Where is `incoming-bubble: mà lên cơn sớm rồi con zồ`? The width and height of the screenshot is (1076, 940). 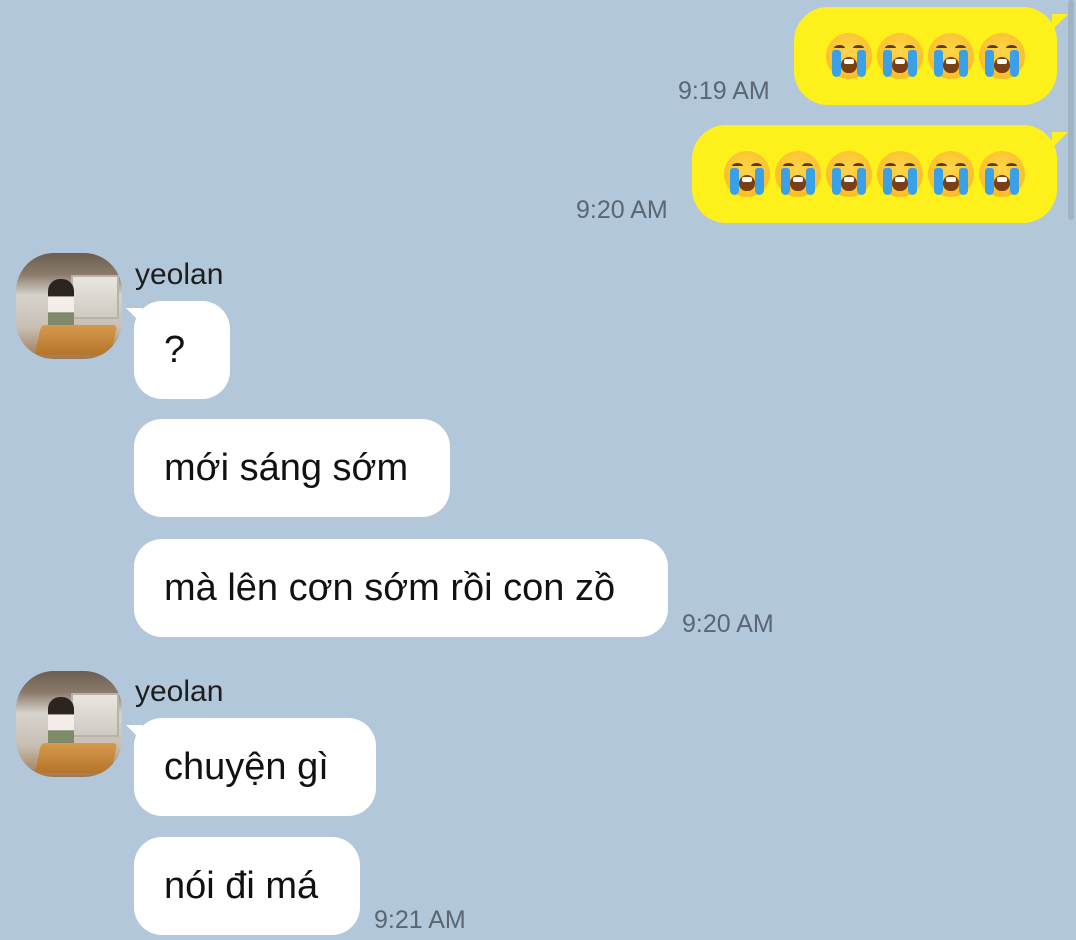
incoming-bubble: mà lên cơn sớm rồi con zồ is located at coordinates (401, 588).